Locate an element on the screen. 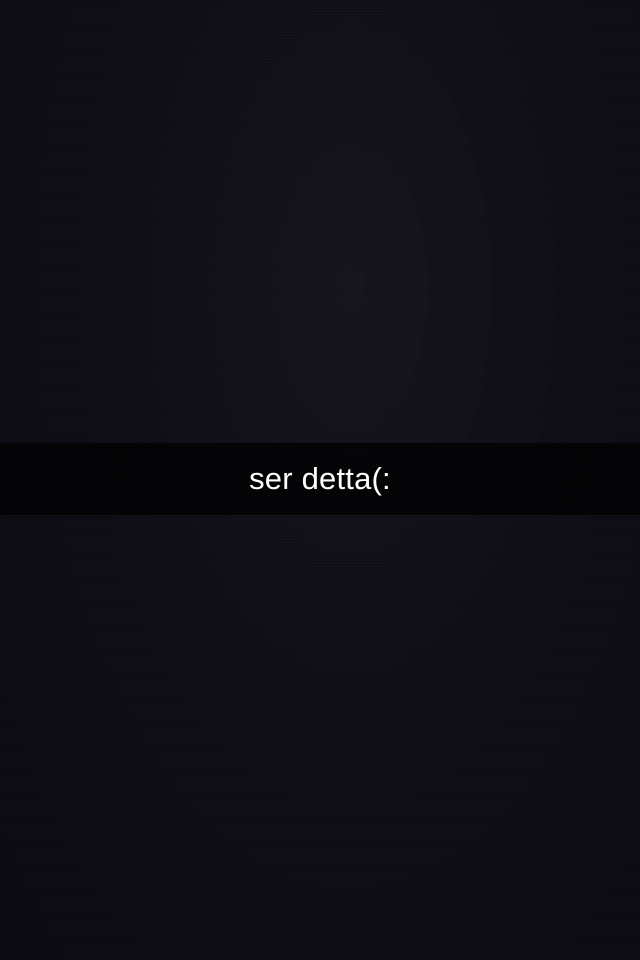  caption-bar: ser detta(: is located at coordinates (320, 479).